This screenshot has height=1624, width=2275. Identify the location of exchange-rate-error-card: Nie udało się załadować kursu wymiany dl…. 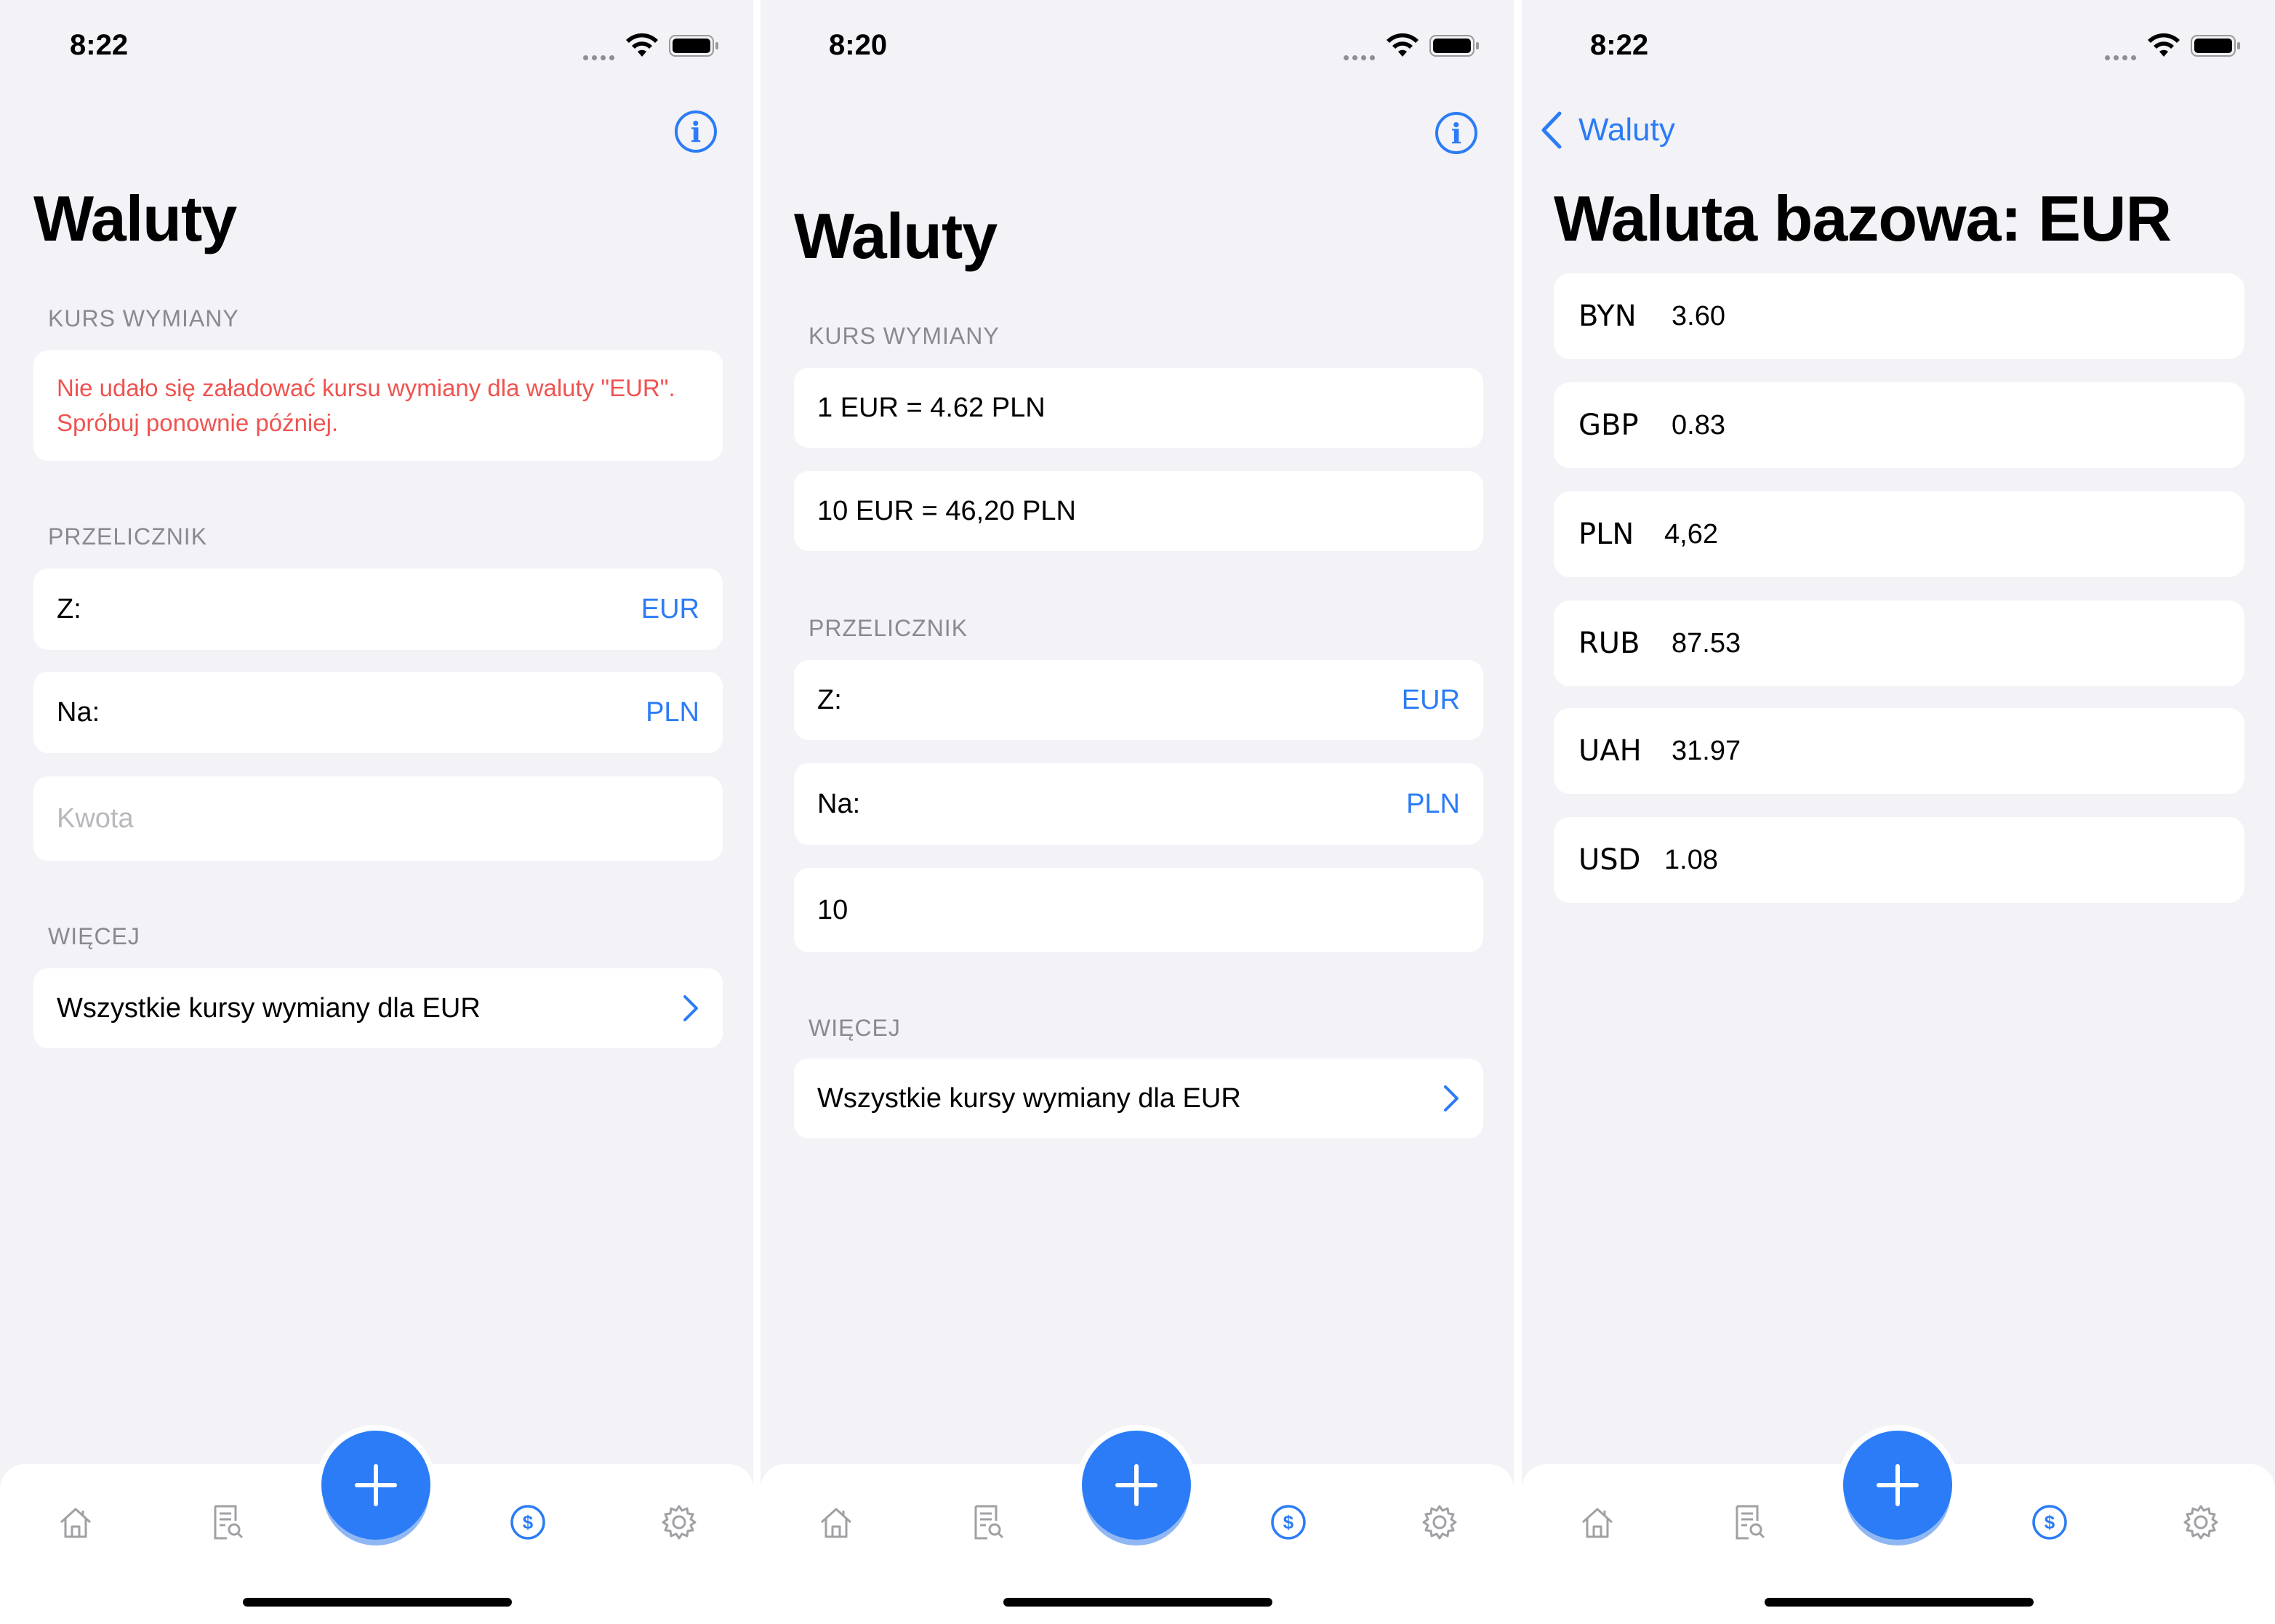
(378, 405).